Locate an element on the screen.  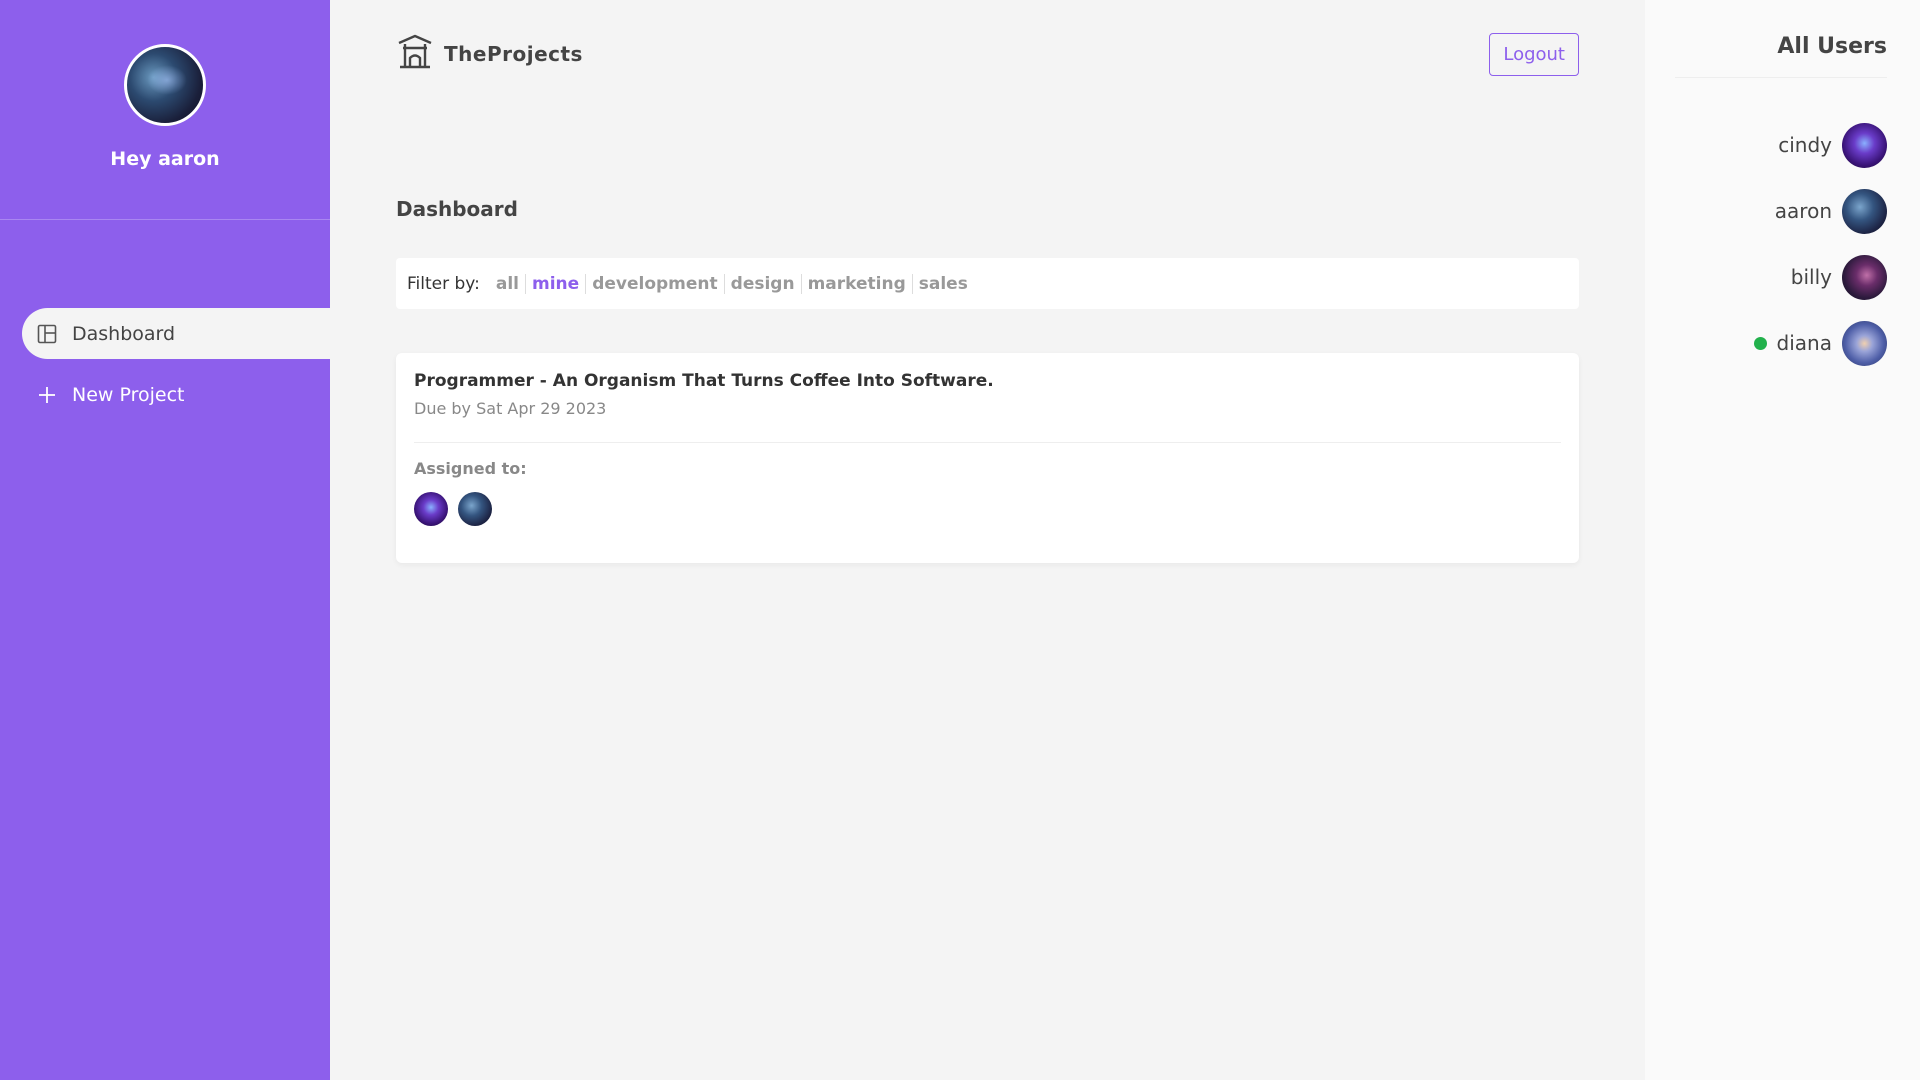
user-item: cindy is located at coordinates (1832, 145).